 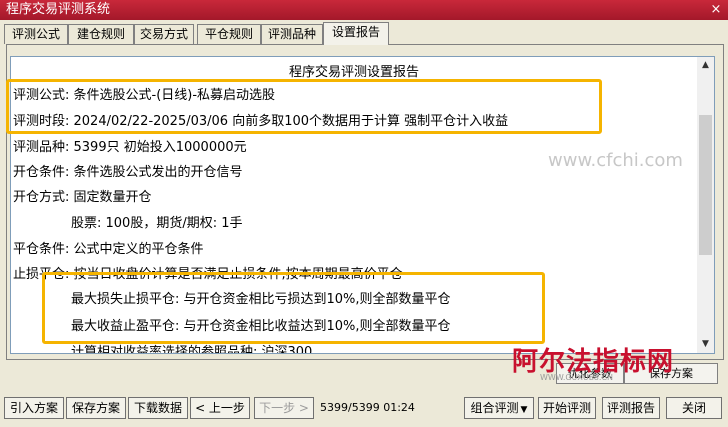 What do you see at coordinates (293, 308) in the screenshot?
I see `highlight-box-bottom` at bounding box center [293, 308].